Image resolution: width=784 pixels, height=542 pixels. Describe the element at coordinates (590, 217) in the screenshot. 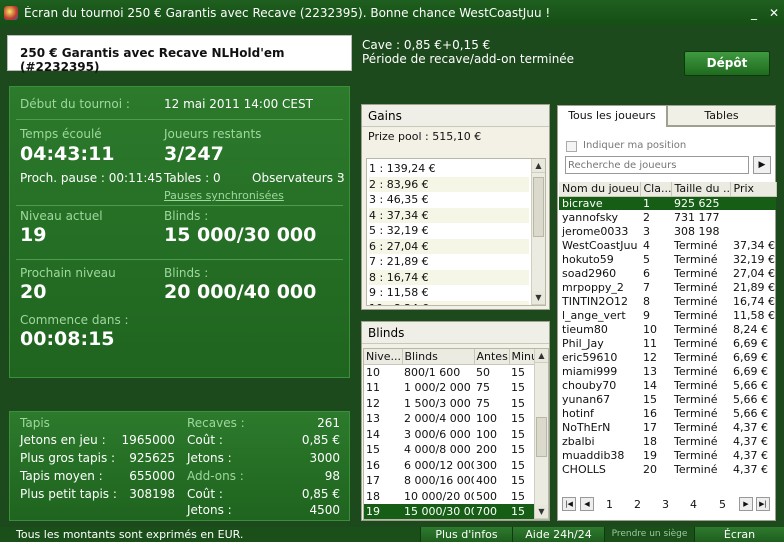

I see `player-cell: yannofsky` at that location.